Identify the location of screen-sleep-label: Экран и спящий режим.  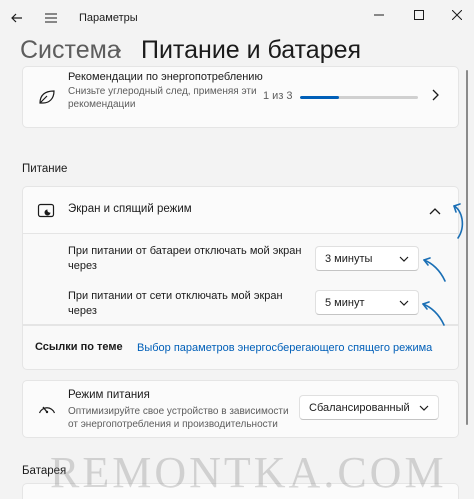
(130, 209).